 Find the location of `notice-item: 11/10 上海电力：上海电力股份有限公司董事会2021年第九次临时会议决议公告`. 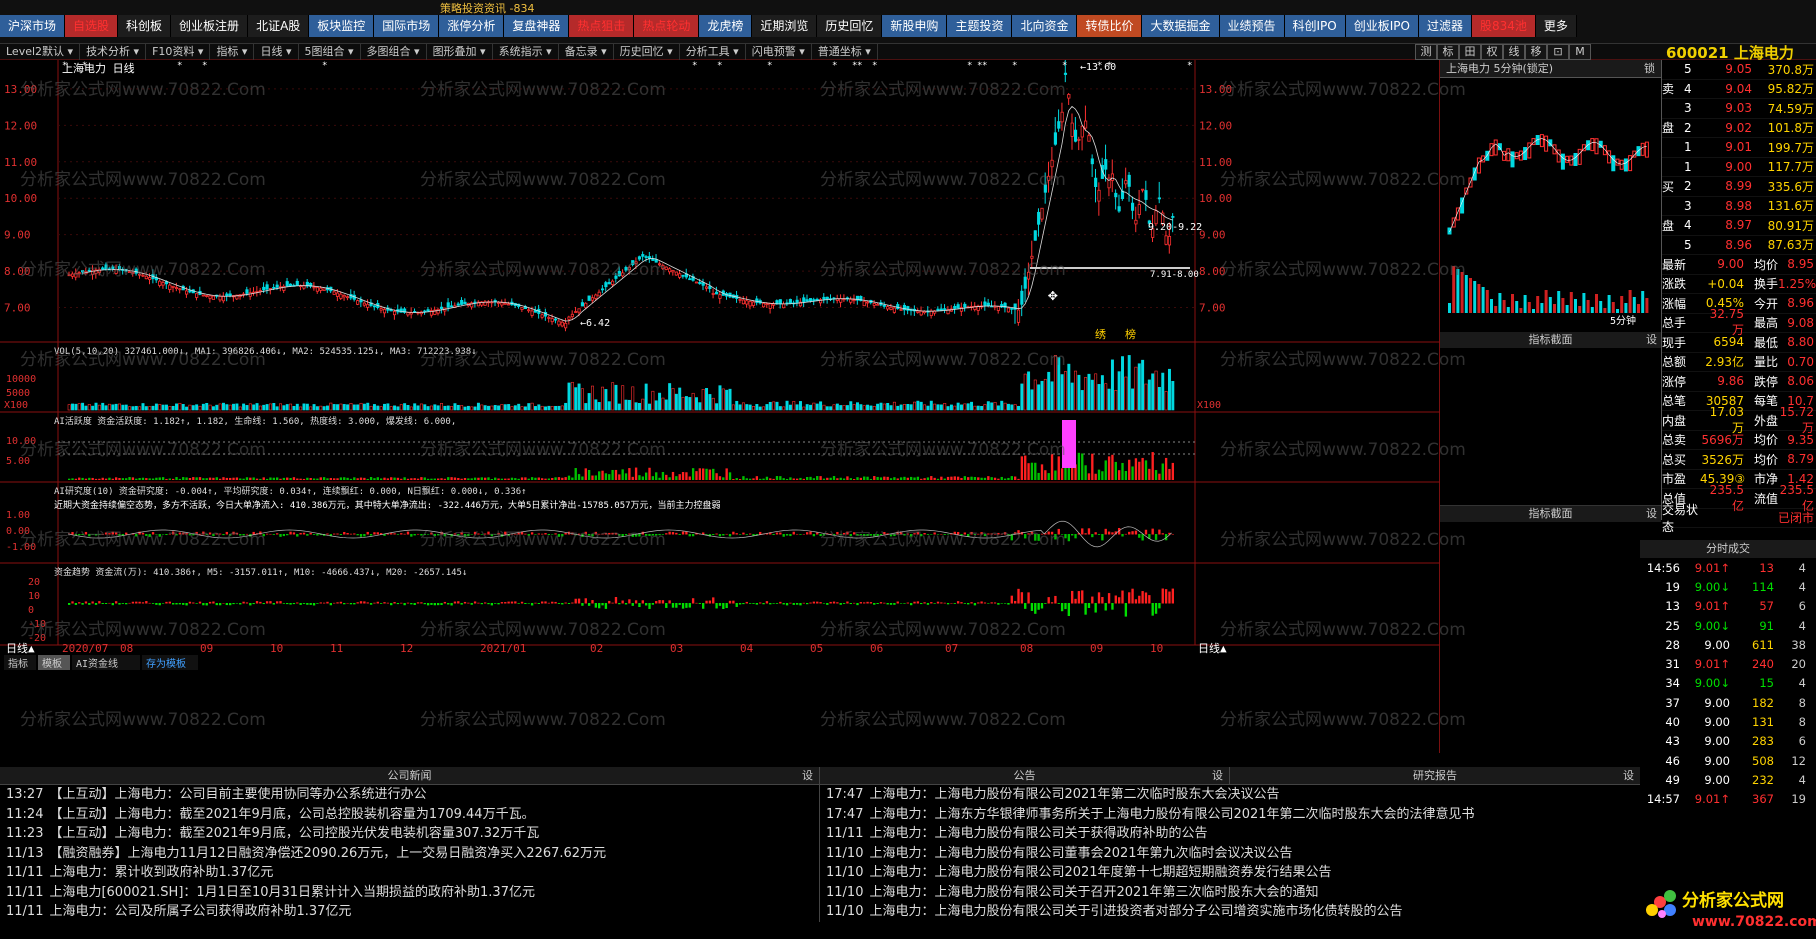

notice-item: 11/10 上海电力：上海电力股份有限公司董事会2021年第九次临时会议决议公告 is located at coordinates (1230, 854).